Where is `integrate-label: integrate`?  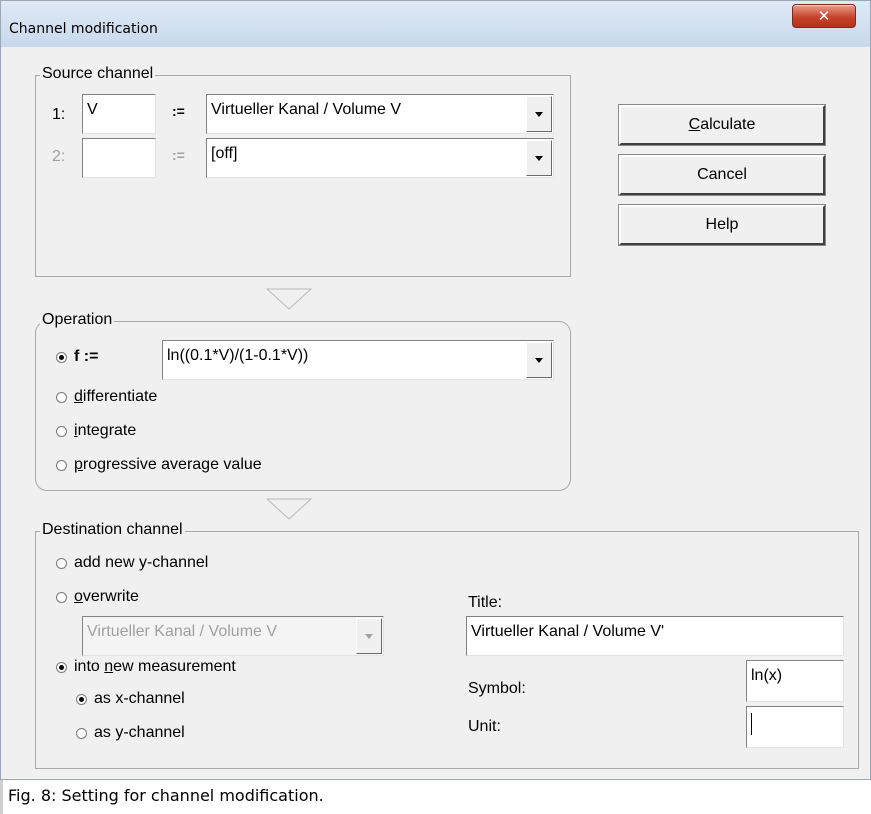 integrate-label: integrate is located at coordinates (105, 431).